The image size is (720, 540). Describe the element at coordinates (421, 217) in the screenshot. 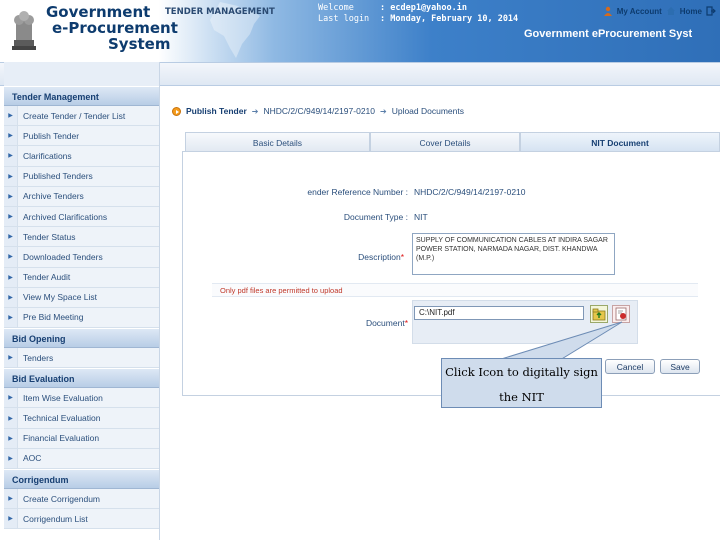

I see `document-type-value: NIT` at that location.